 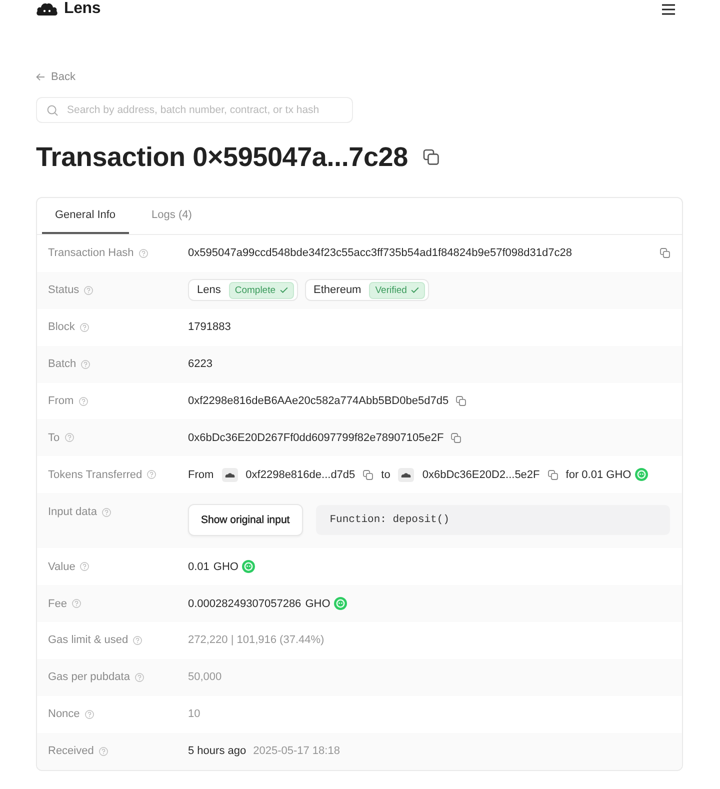 What do you see at coordinates (40, 77) in the screenshot?
I see `arrow-left-icon` at bounding box center [40, 77].